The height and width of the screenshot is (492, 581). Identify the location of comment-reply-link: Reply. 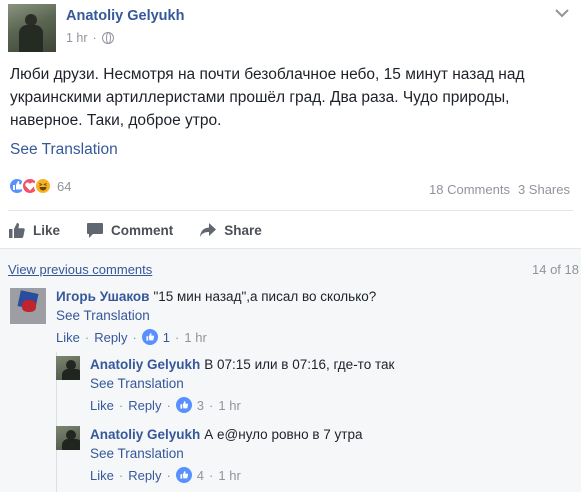
(110, 337).